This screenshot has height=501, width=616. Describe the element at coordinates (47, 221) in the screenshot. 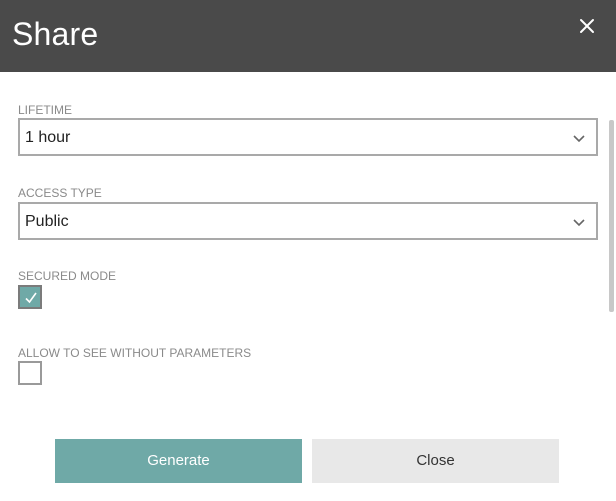

I see `access-type-value: Public` at that location.